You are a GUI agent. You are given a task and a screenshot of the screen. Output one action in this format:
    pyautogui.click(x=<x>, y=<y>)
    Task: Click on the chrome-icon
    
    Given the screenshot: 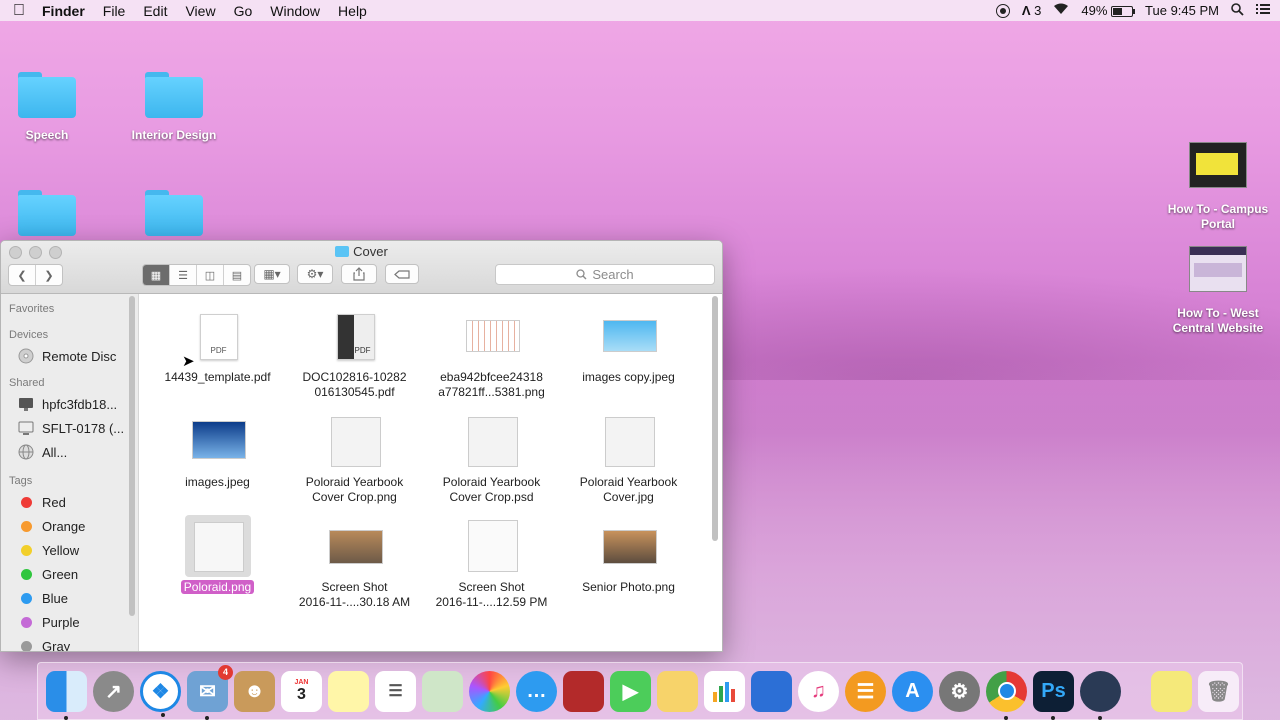 What is the action you would take?
    pyautogui.click(x=1006, y=695)
    